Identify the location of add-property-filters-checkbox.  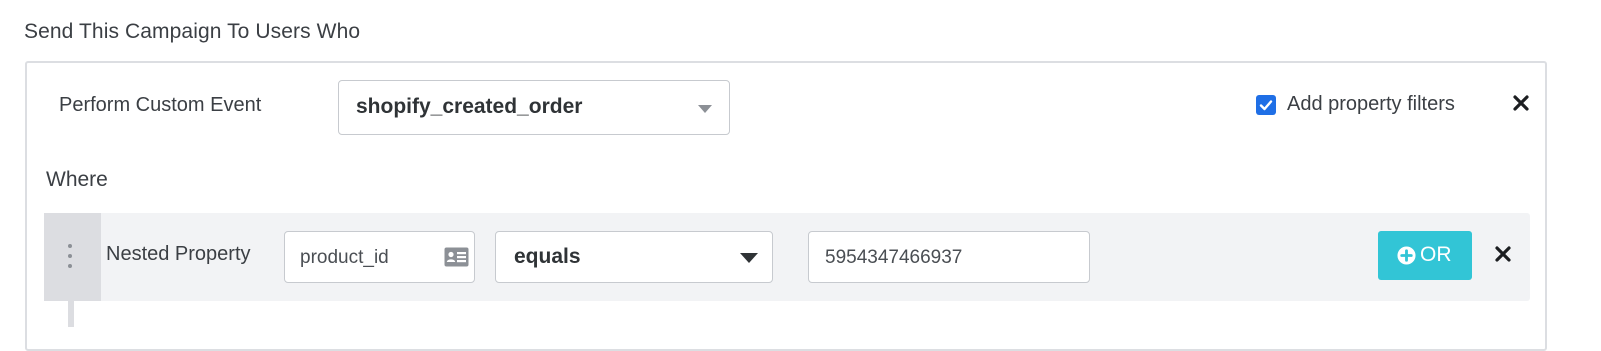
(1266, 105).